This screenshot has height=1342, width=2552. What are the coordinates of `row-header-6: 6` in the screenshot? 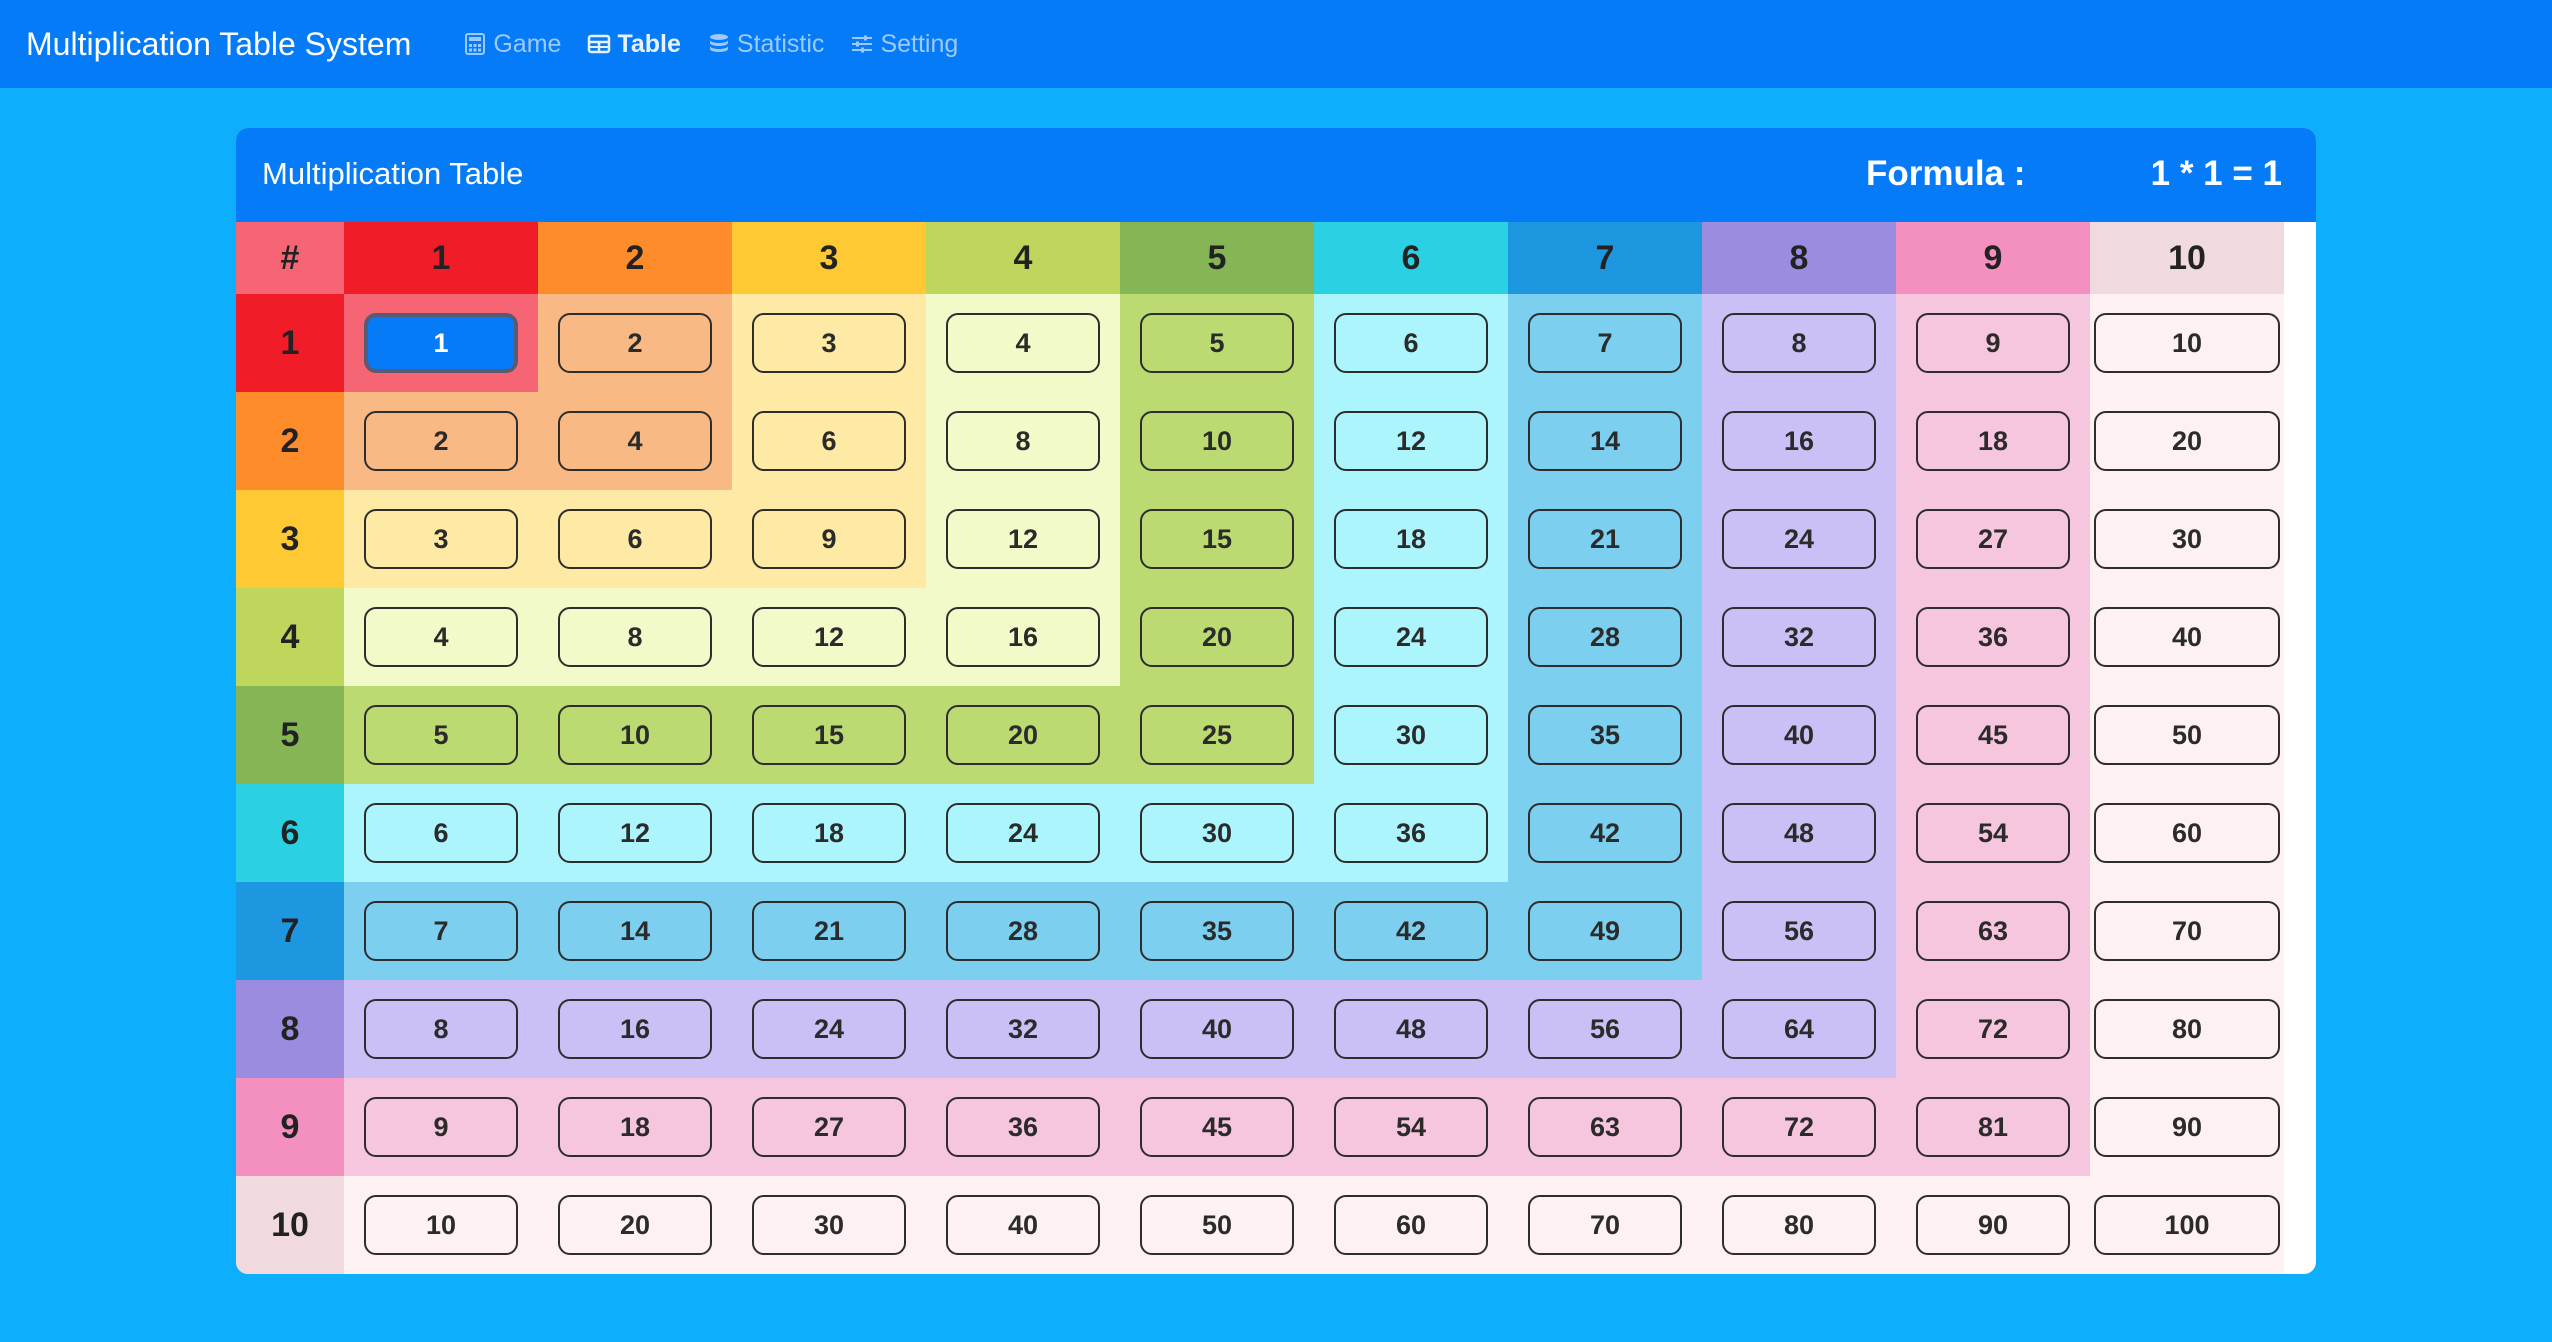 It's located at (290, 833).